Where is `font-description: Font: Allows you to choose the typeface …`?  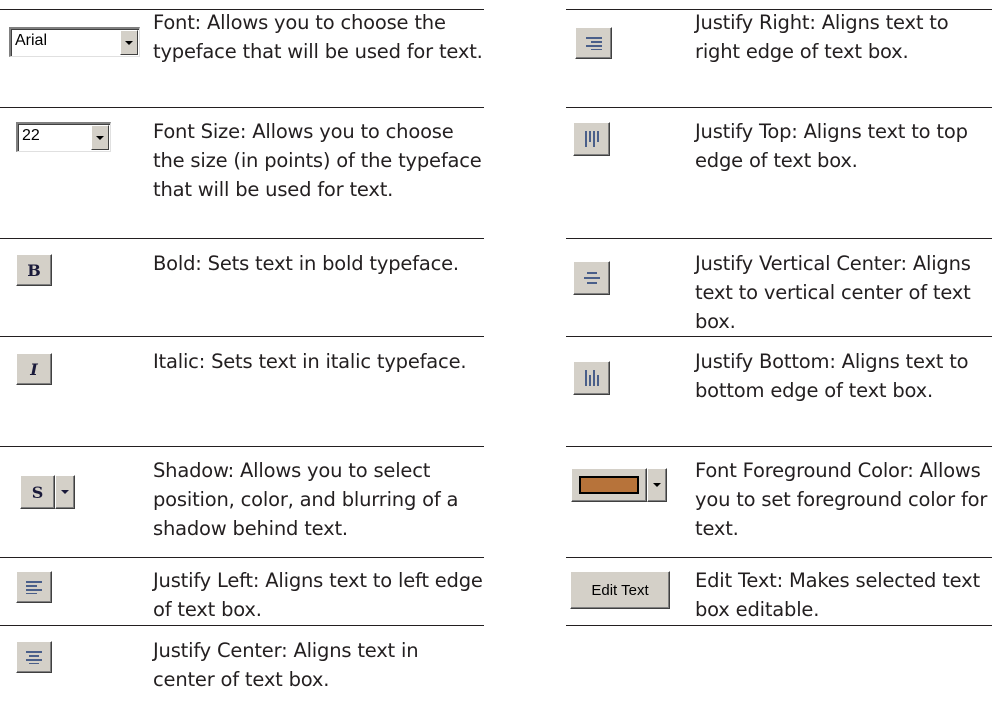 font-description: Font: Allows you to choose the typeface … is located at coordinates (318, 37).